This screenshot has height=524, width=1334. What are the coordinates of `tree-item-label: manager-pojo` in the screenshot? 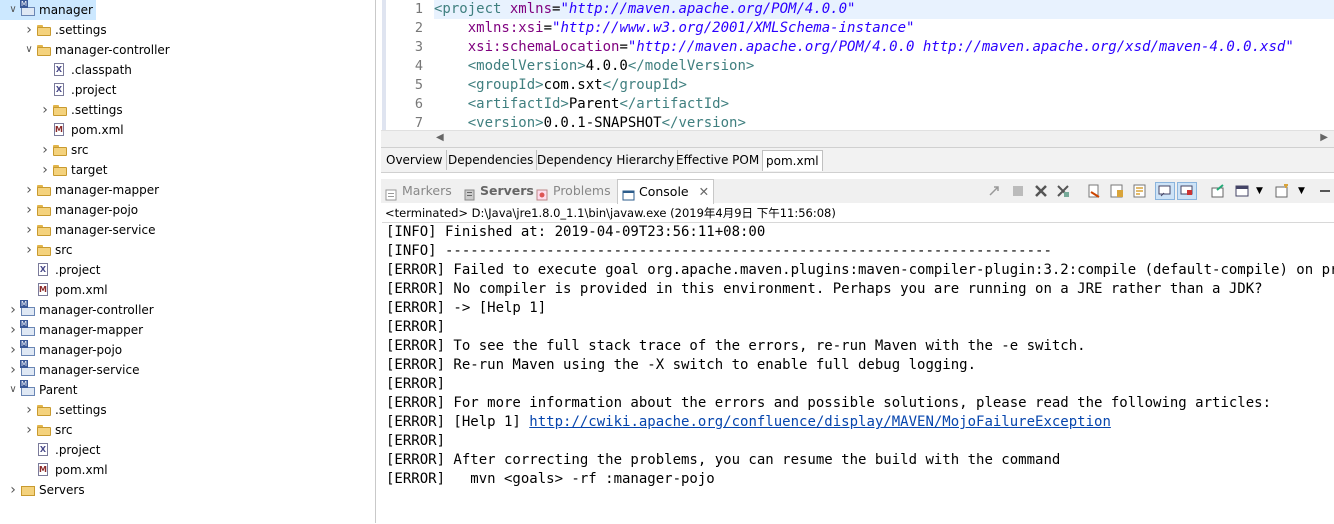 It's located at (97, 210).